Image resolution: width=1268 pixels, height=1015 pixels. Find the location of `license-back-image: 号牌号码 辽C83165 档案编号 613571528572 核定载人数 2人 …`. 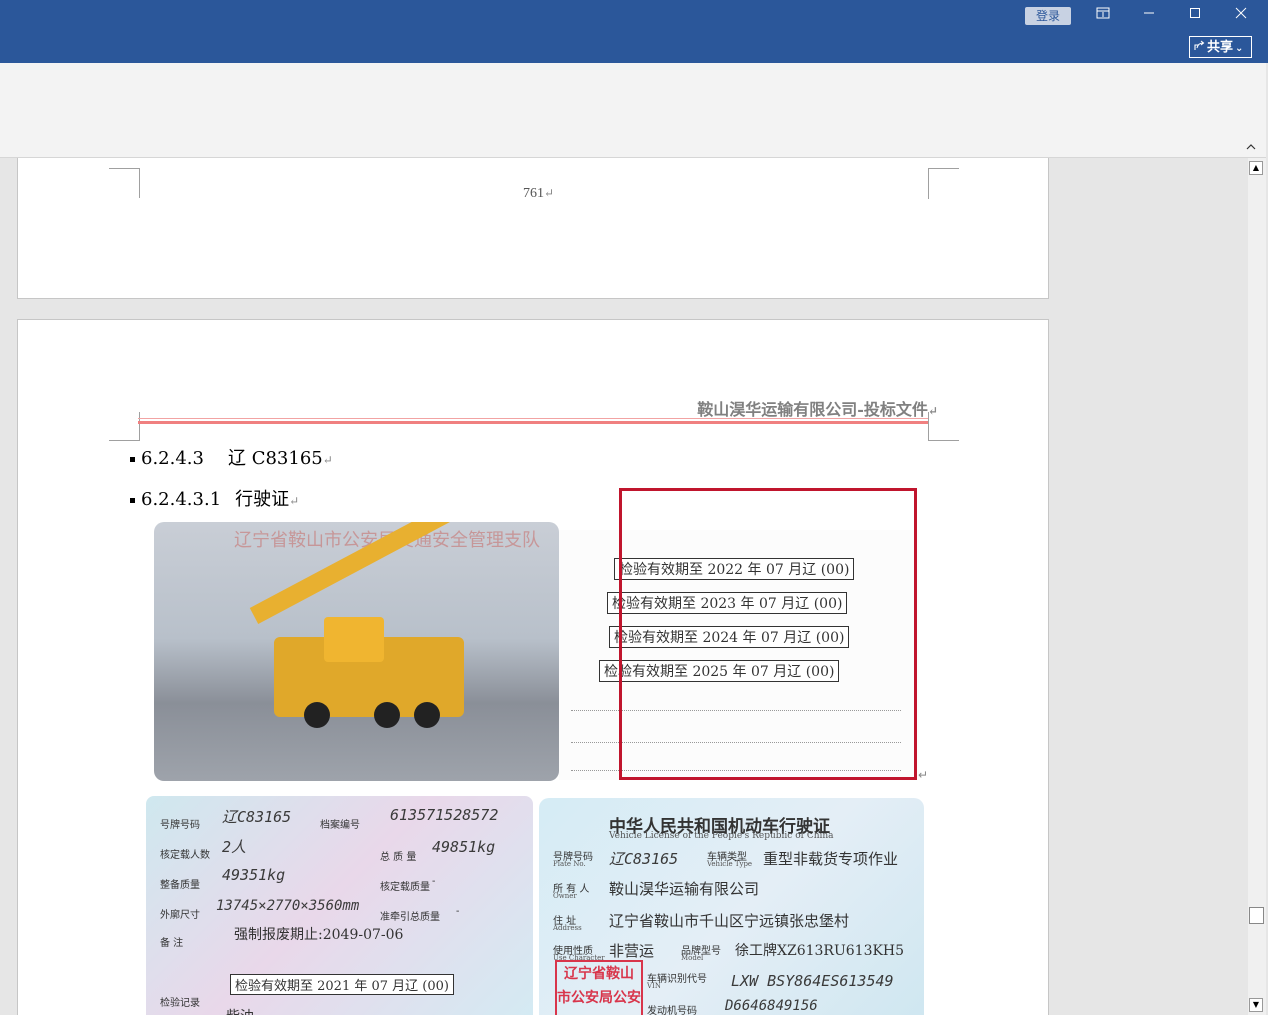

license-back-image: 号牌号码 辽C83165 档案编号 613571528572 核定载人数 2人 … is located at coordinates (339, 905).